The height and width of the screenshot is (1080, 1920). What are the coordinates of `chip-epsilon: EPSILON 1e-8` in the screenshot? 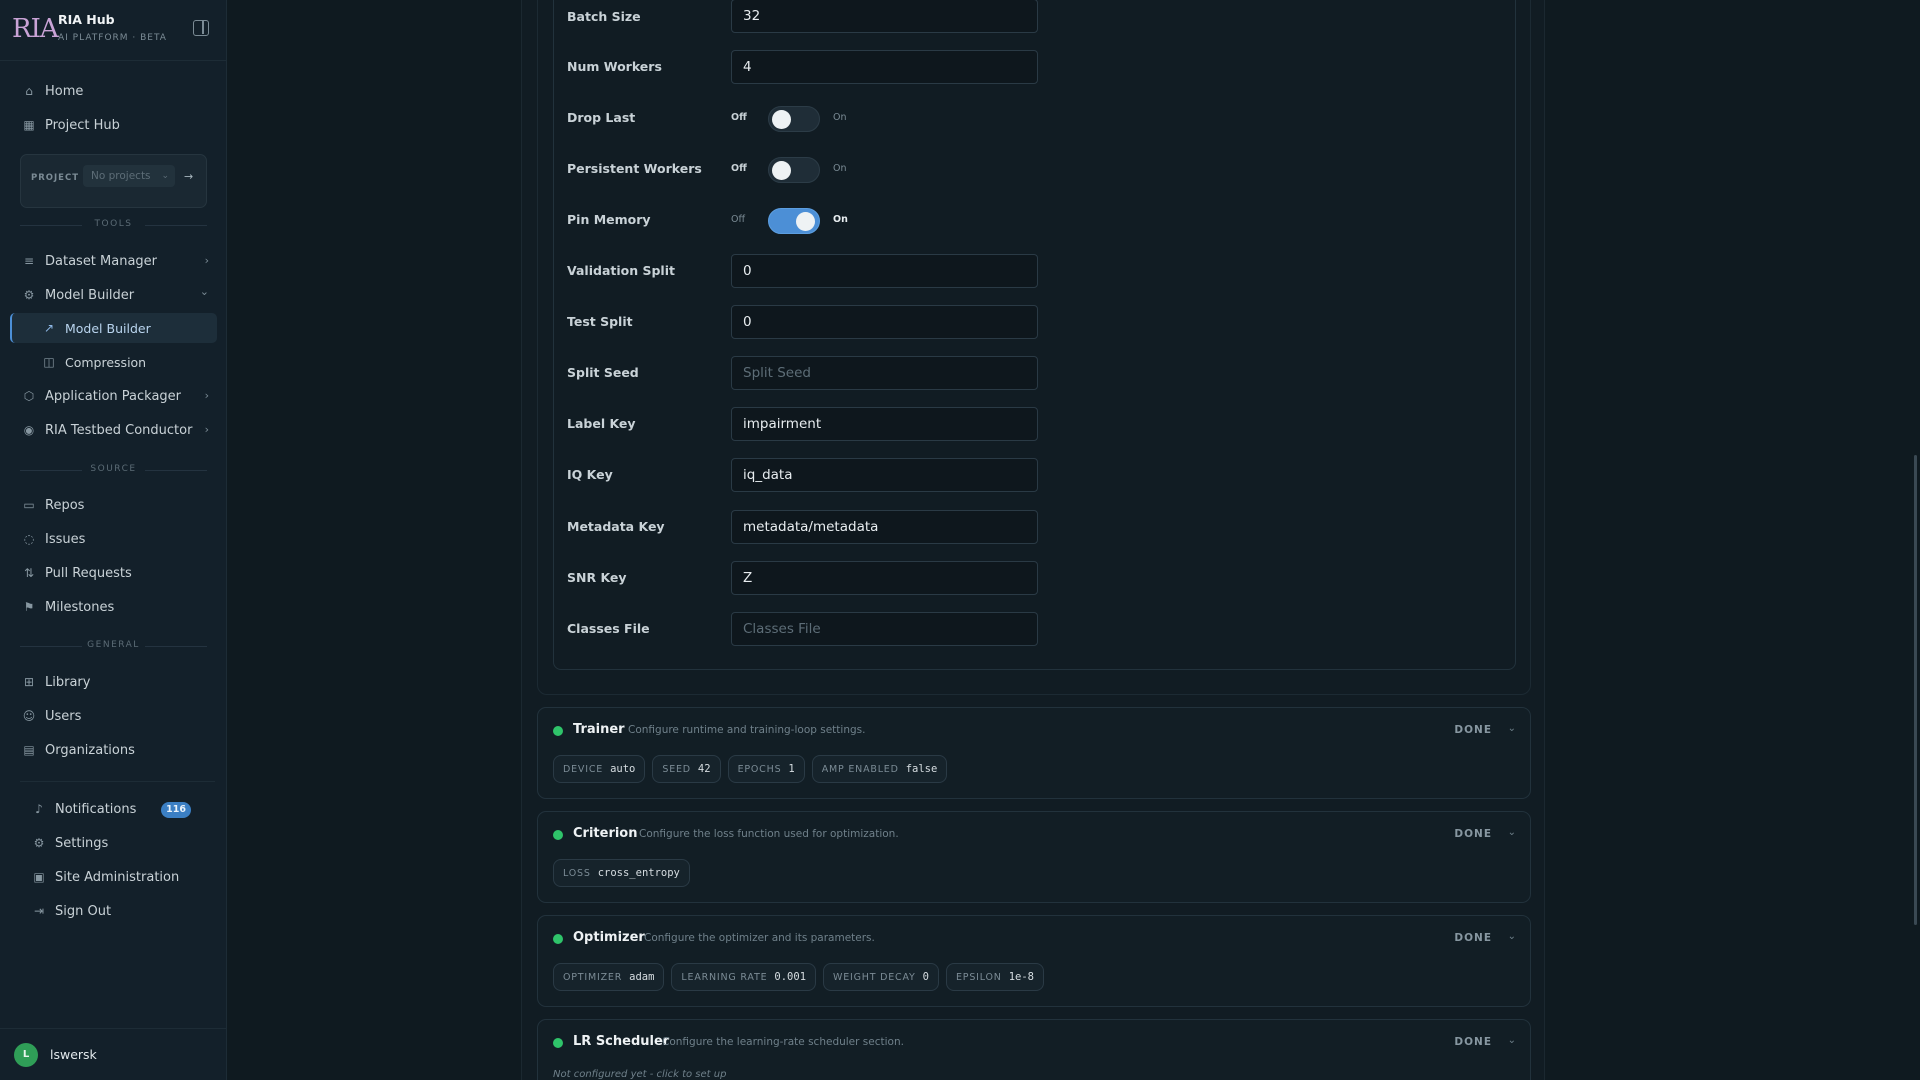 It's located at (994, 977).